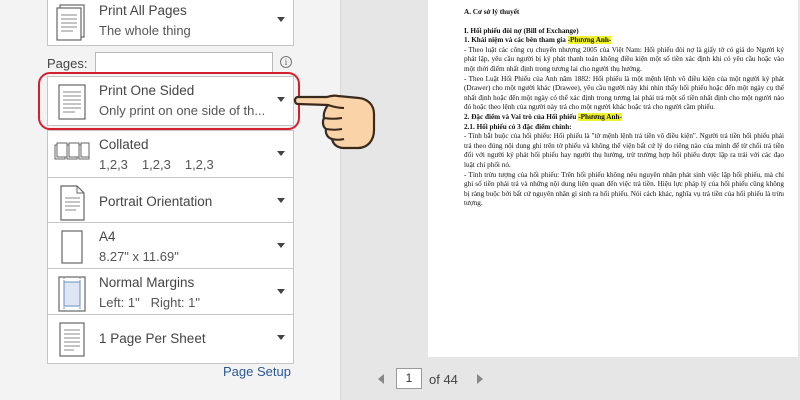  I want to click on paragraph-text: I. Hối phiếu đòi nợ (Bill of Exchange), so click(521, 30).